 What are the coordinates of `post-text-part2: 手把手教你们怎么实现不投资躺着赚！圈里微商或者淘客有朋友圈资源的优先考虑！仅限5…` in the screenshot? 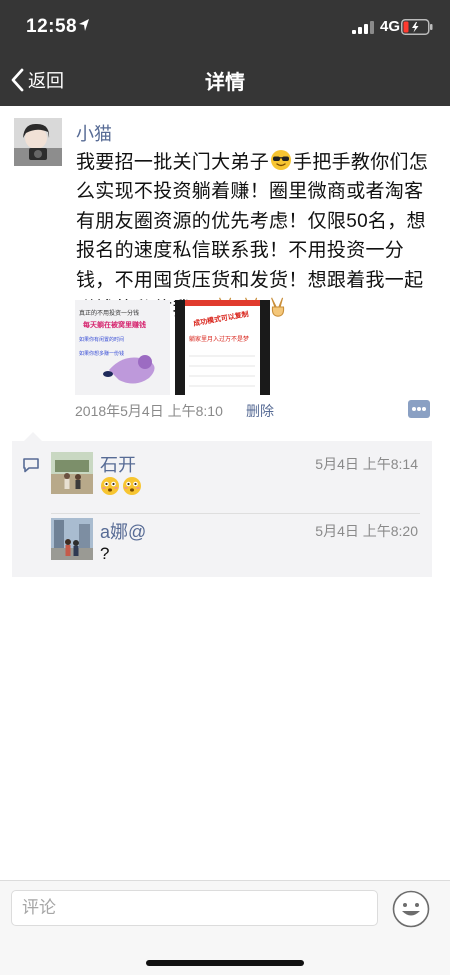 It's located at (252, 236).